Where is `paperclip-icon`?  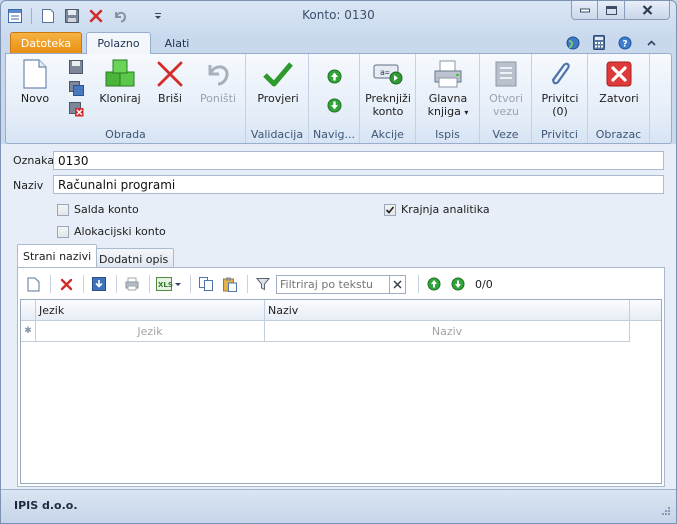
paperclip-icon is located at coordinates (560, 74).